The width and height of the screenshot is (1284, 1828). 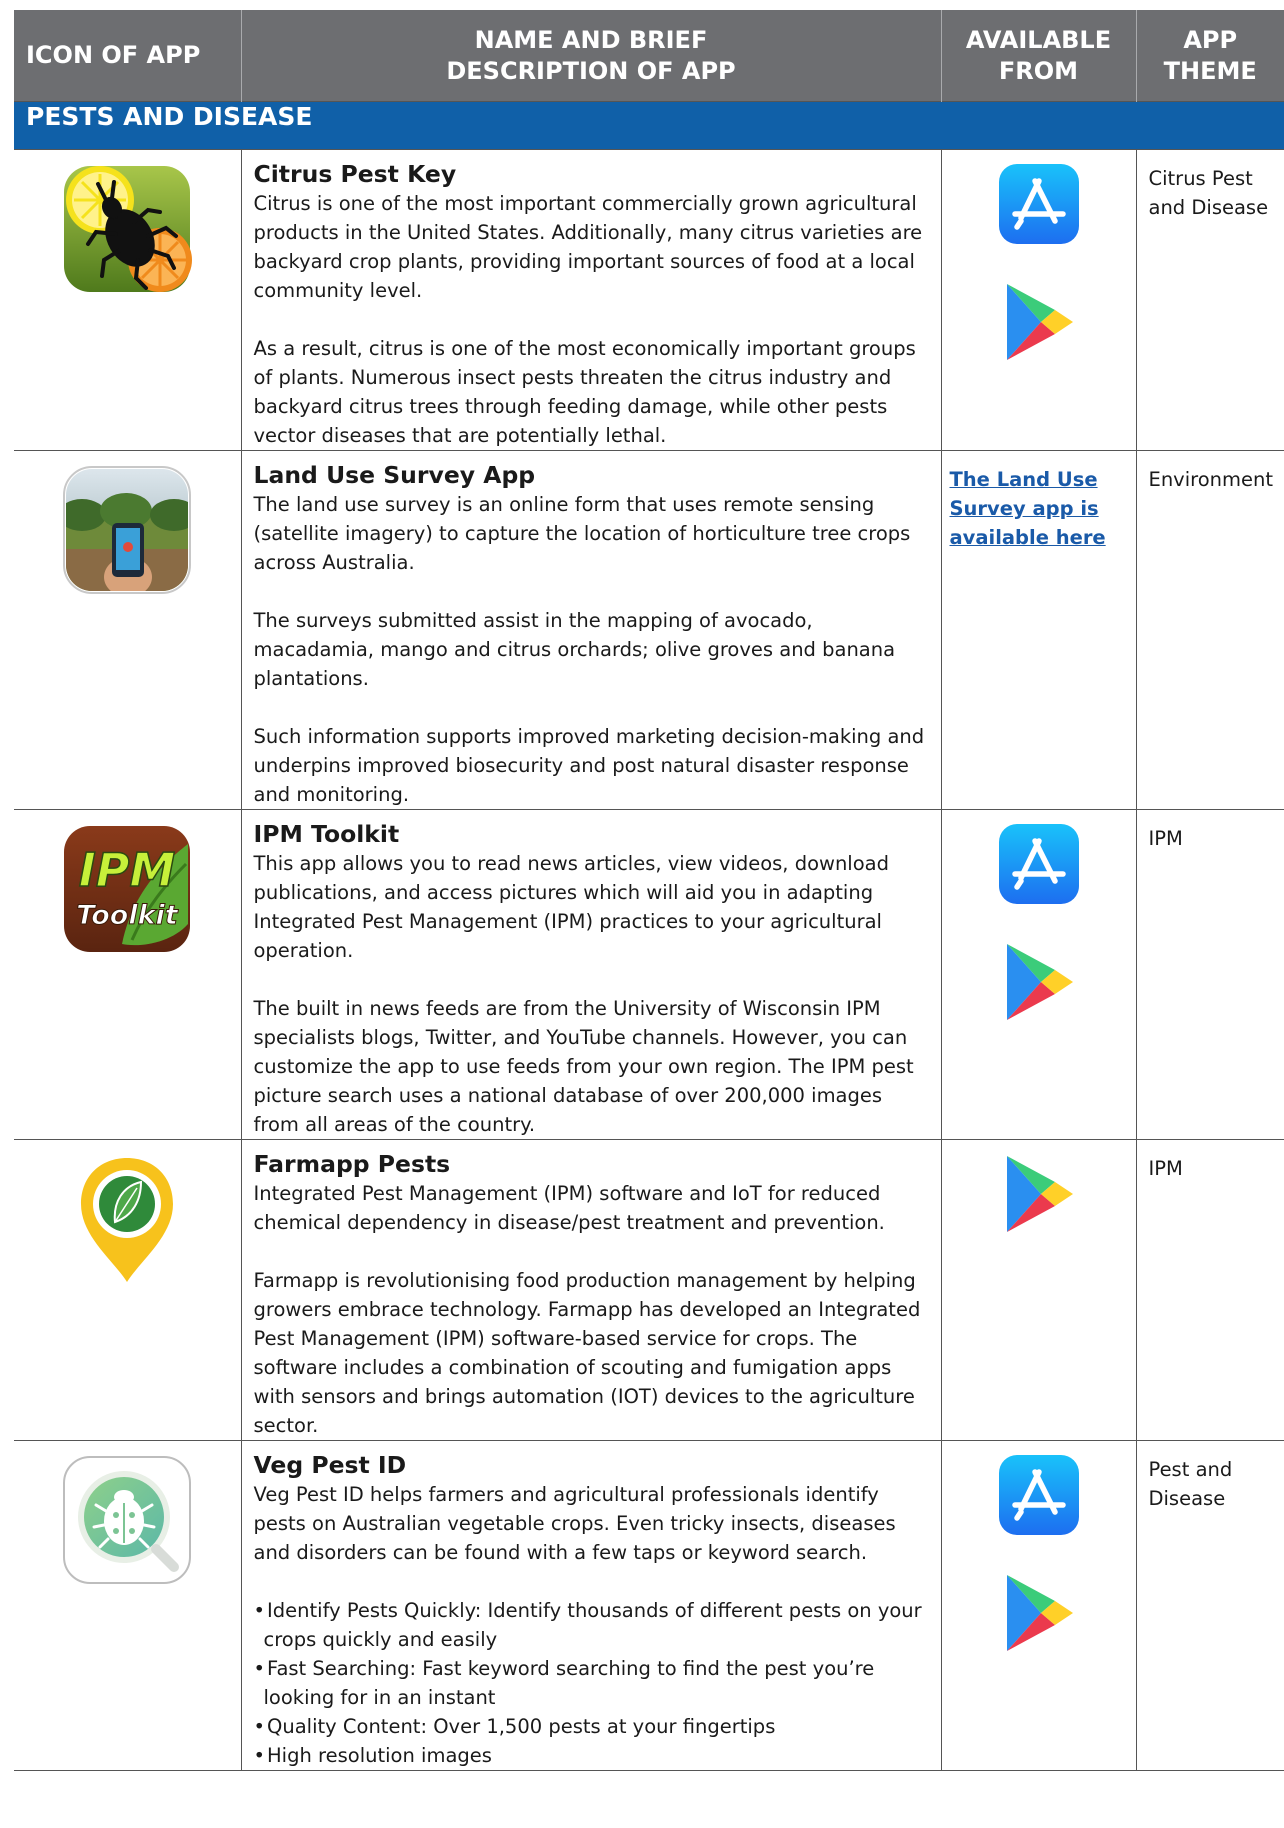 I want to click on header-name-line2: DESCRIPTION OF APP, so click(x=591, y=70).